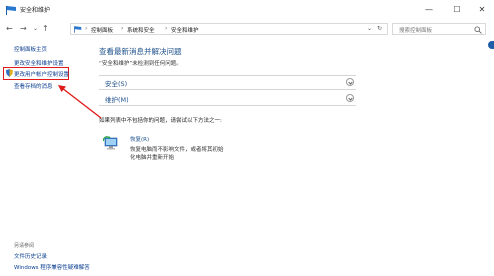 Image resolution: width=494 pixels, height=276 pixels. I want to click on section-maintenance: 维护(M), so click(227, 99).